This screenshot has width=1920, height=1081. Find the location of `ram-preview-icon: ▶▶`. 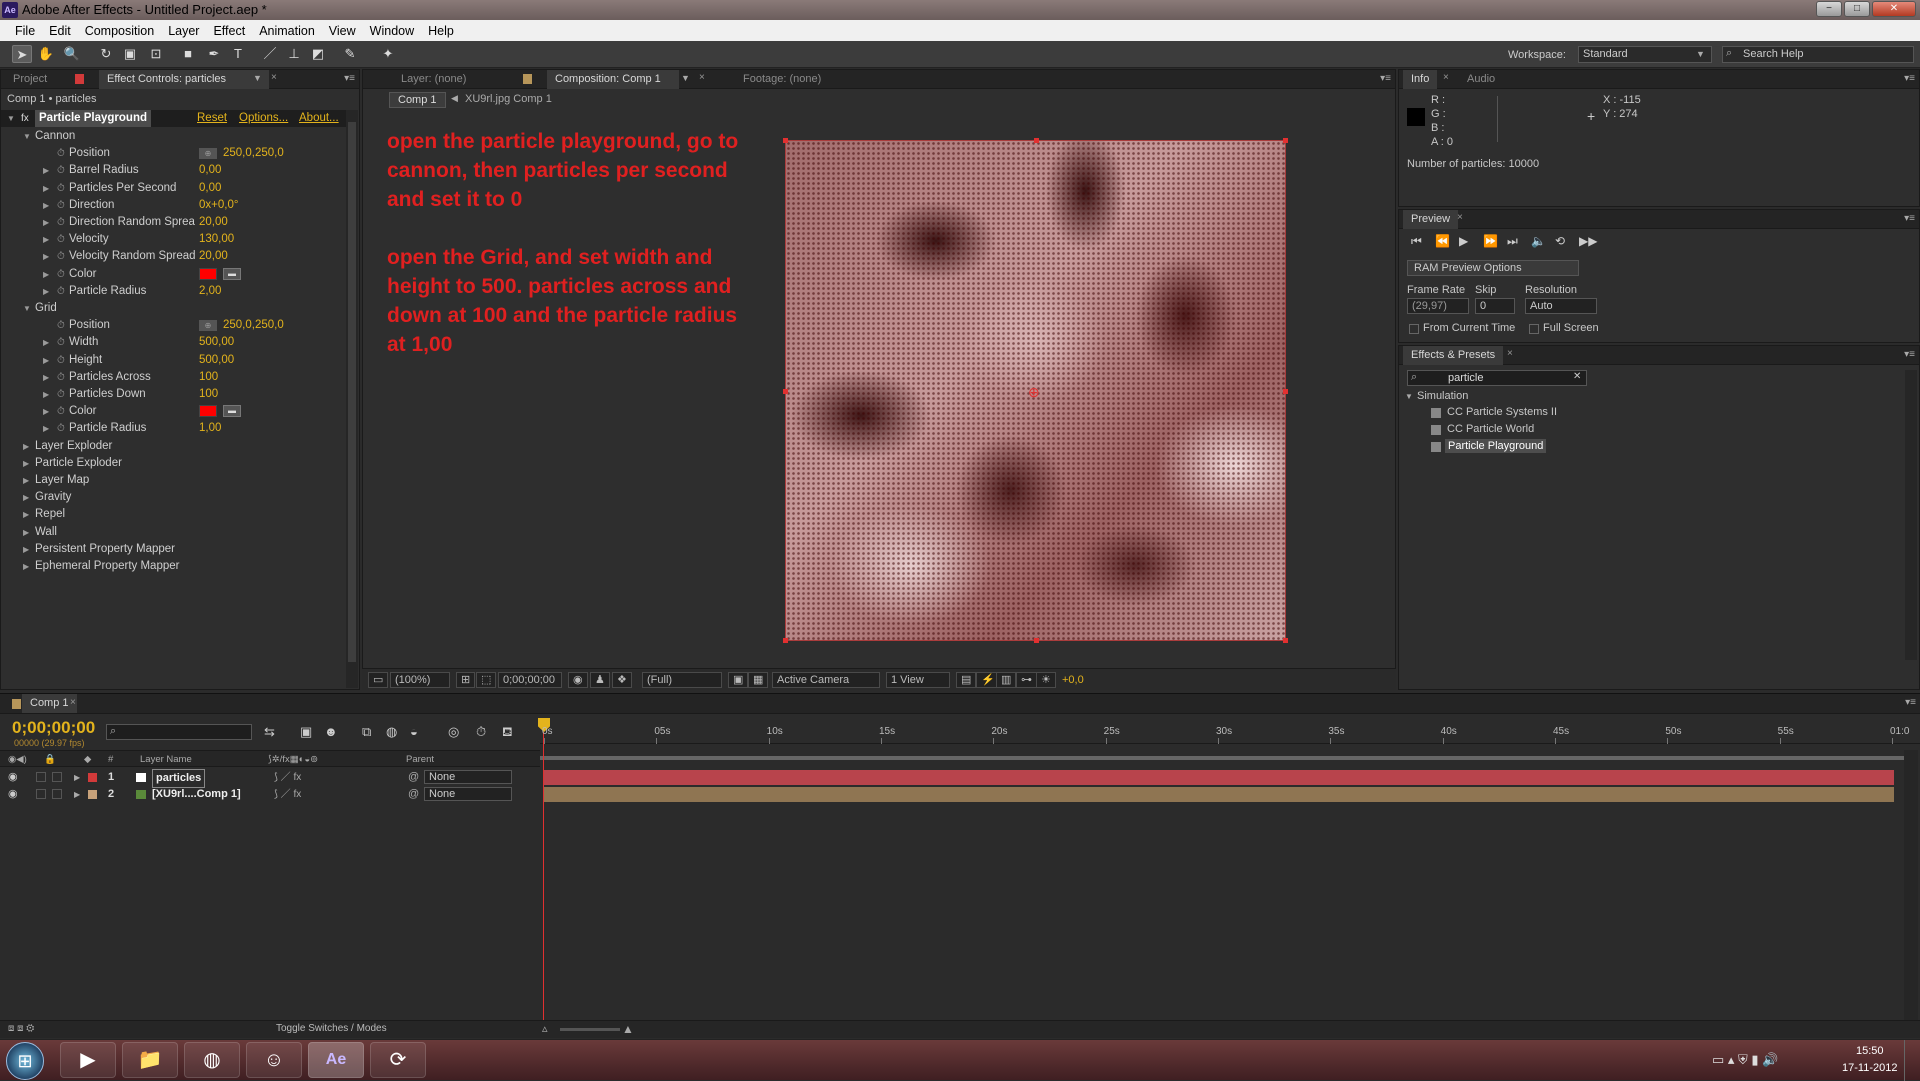

ram-preview-icon: ▶▶ is located at coordinates (1588, 241).